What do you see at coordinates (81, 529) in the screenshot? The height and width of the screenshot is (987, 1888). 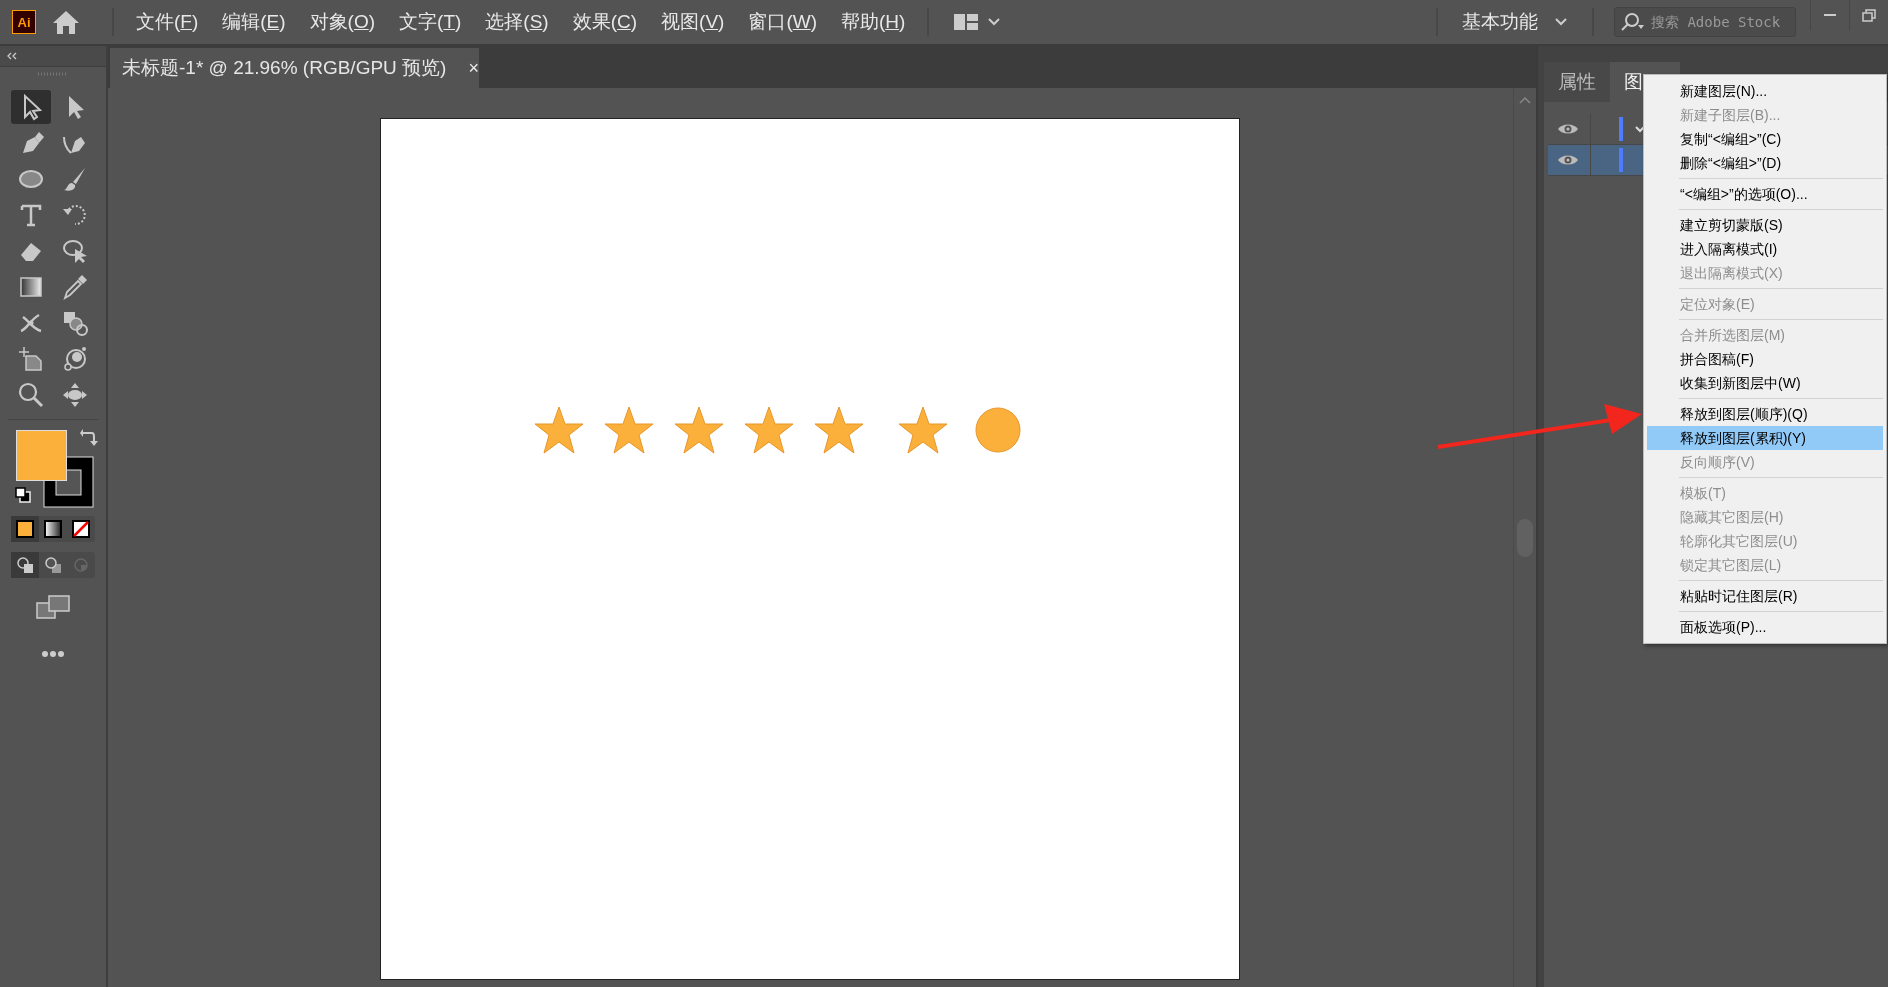 I see `no-fill-icon` at bounding box center [81, 529].